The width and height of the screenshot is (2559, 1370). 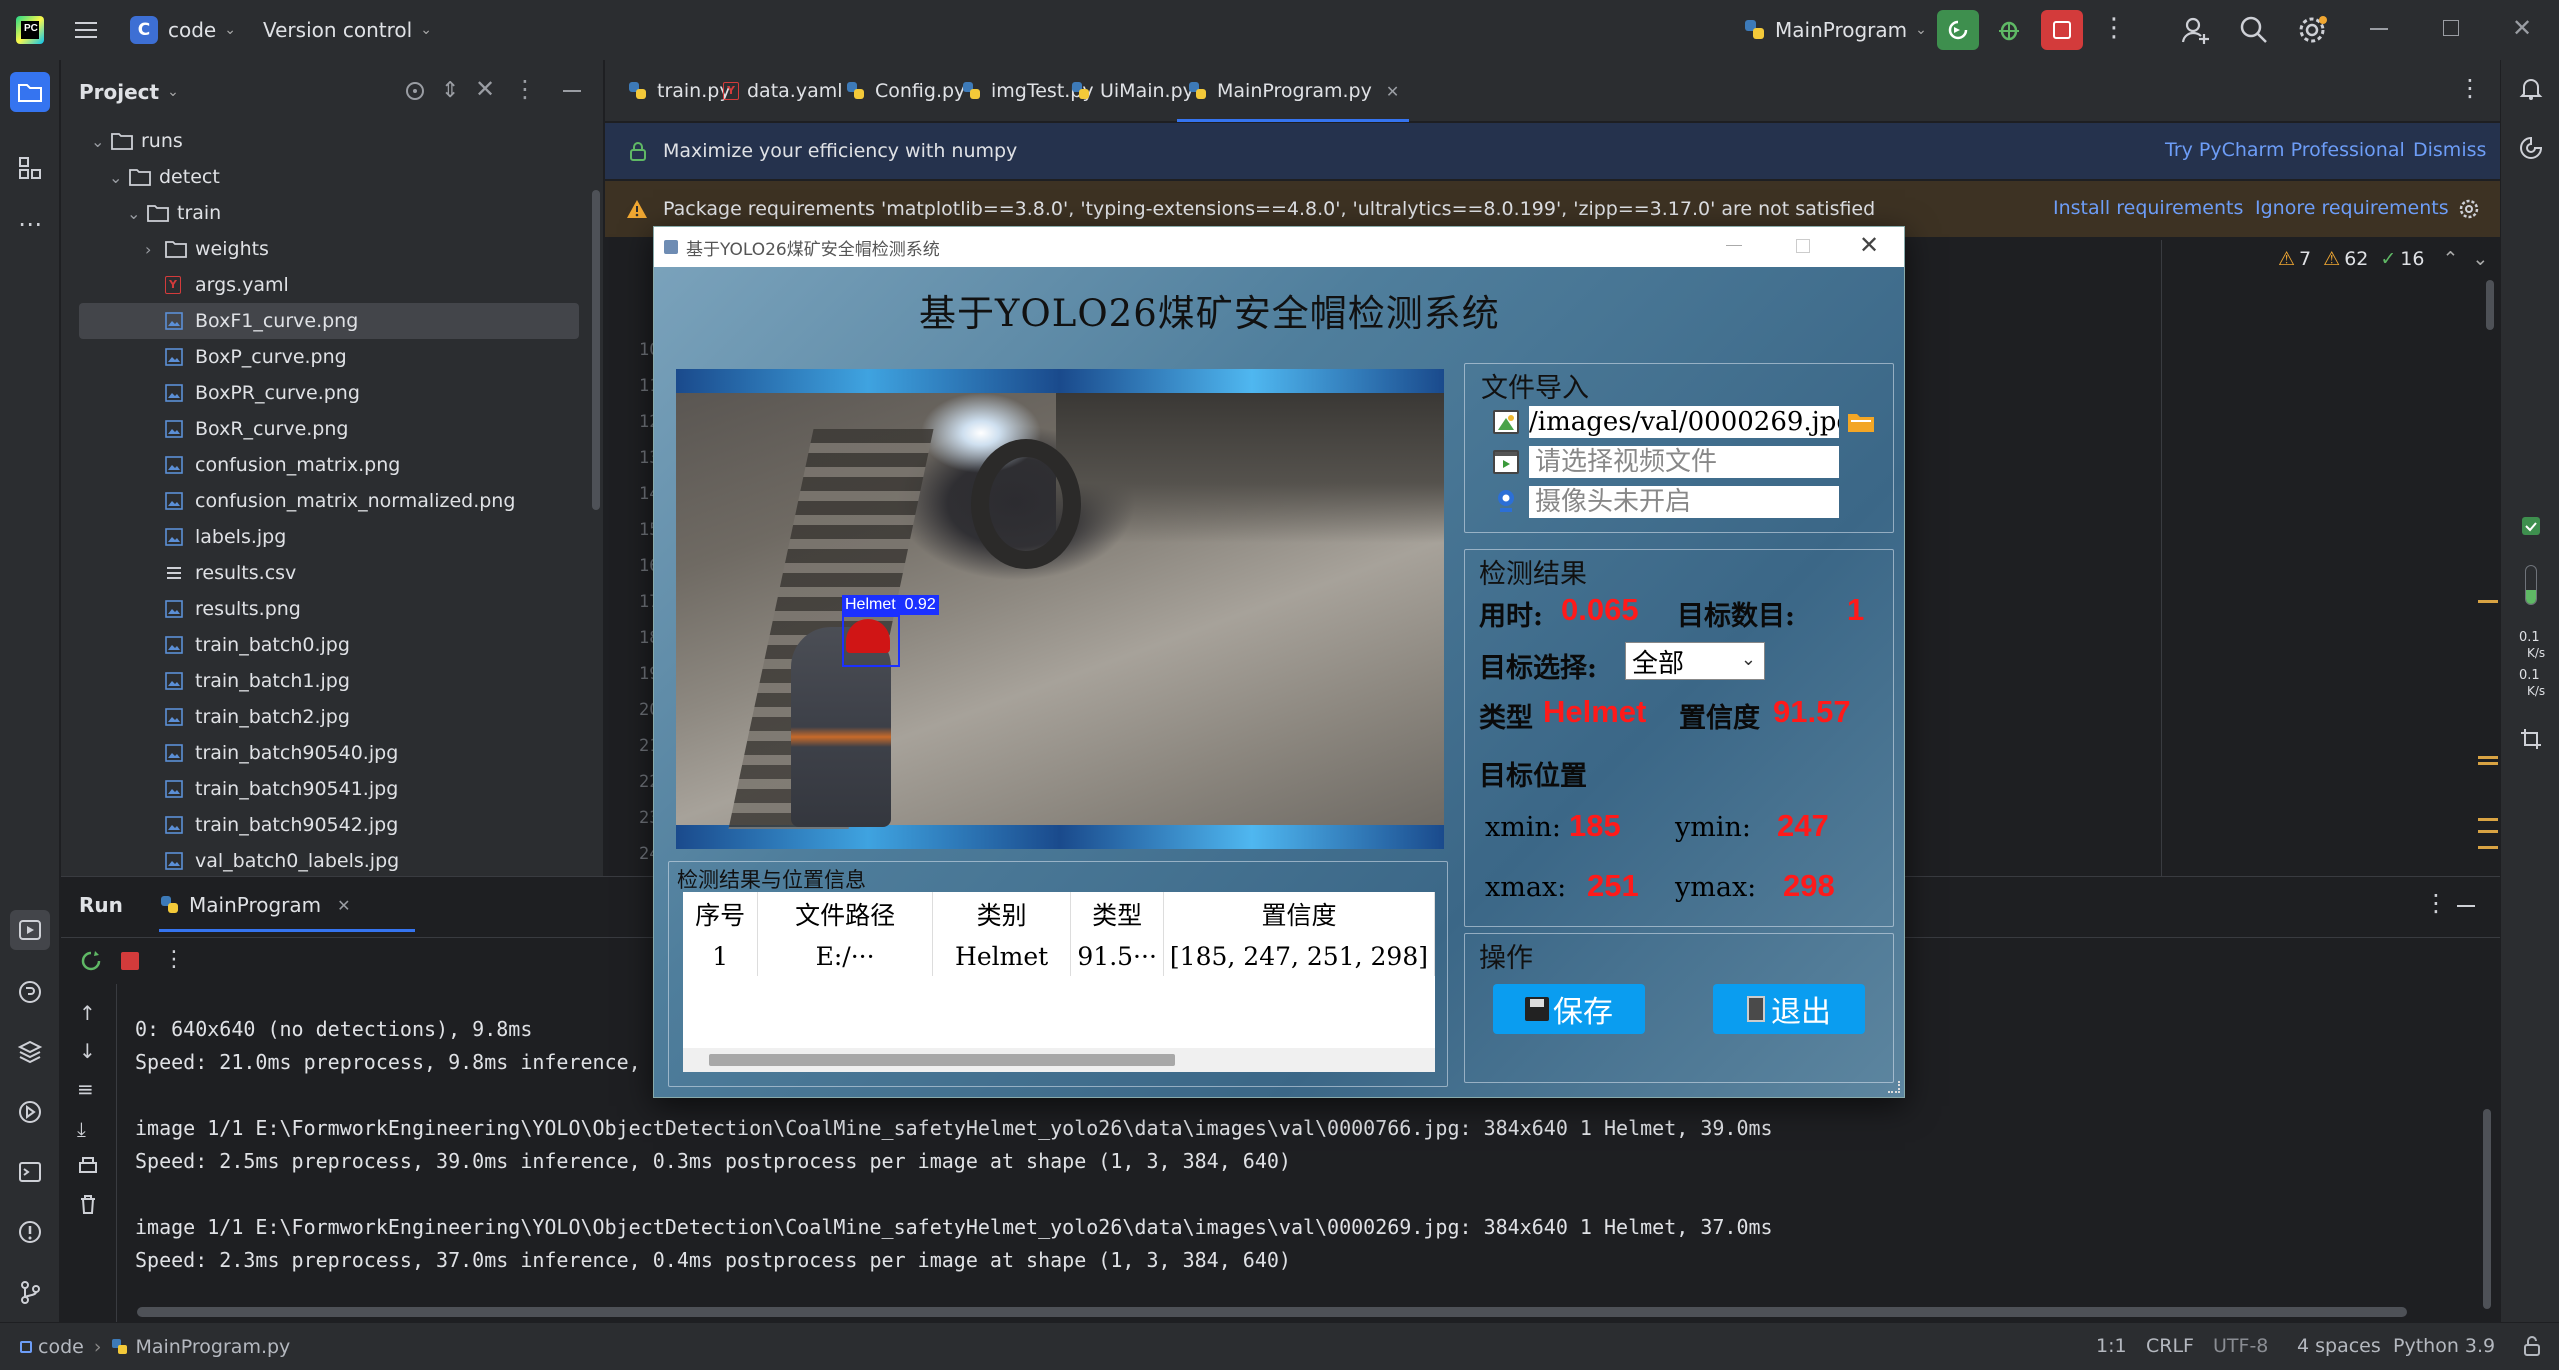 What do you see at coordinates (2312, 30) in the screenshot?
I see `settings-gear-icon` at bounding box center [2312, 30].